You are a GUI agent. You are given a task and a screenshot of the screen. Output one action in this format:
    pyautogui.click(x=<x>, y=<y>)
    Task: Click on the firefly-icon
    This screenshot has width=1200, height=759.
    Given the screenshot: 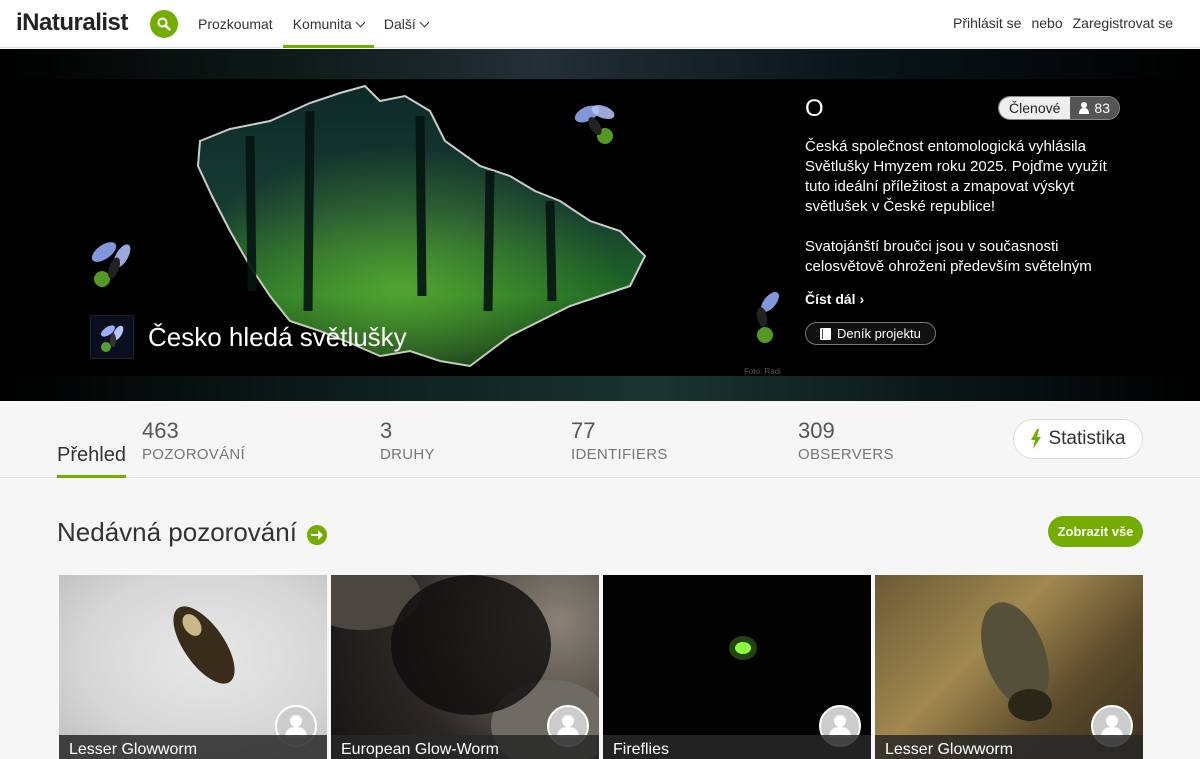 What is the action you would take?
    pyautogui.click(x=112, y=338)
    